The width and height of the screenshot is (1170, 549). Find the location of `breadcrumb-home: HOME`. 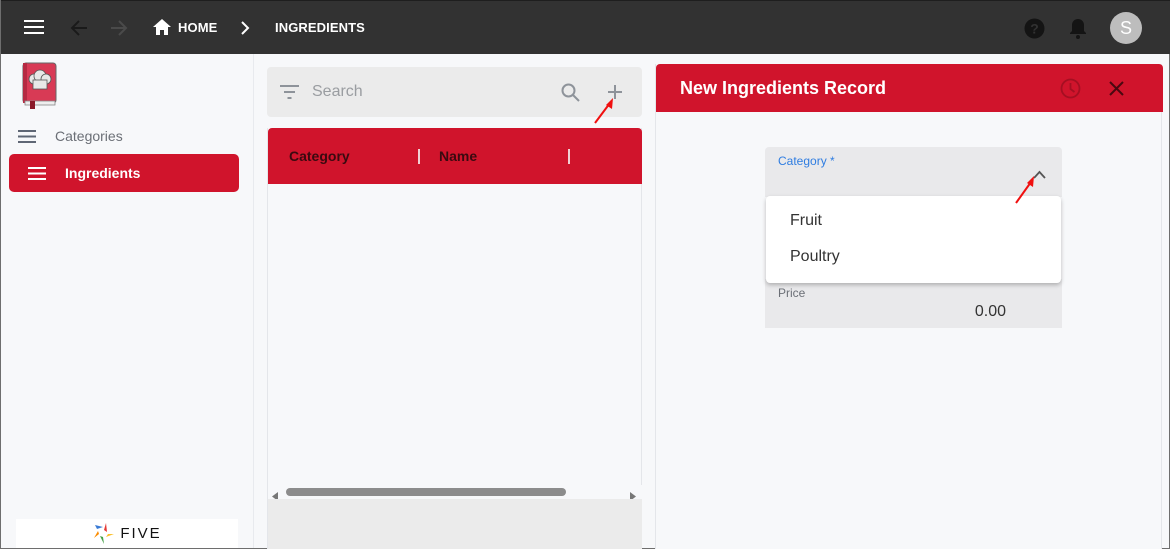

breadcrumb-home: HOME is located at coordinates (197, 27).